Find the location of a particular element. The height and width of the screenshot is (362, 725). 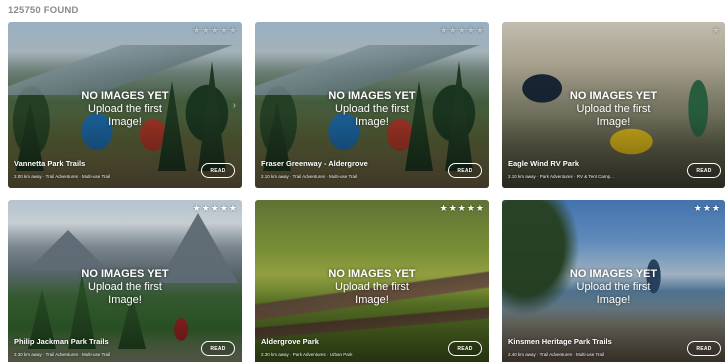

card-title: Kinsmen Heritage Park Trails is located at coordinates (560, 341).